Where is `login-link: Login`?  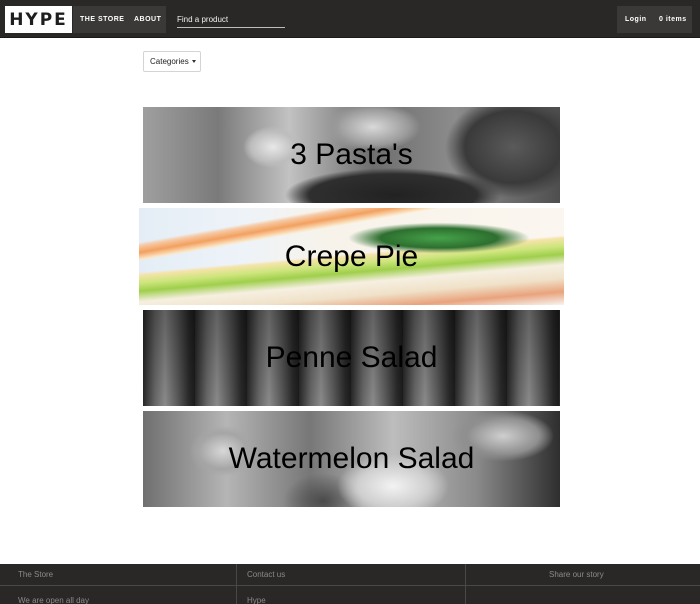 login-link: Login is located at coordinates (633, 19).